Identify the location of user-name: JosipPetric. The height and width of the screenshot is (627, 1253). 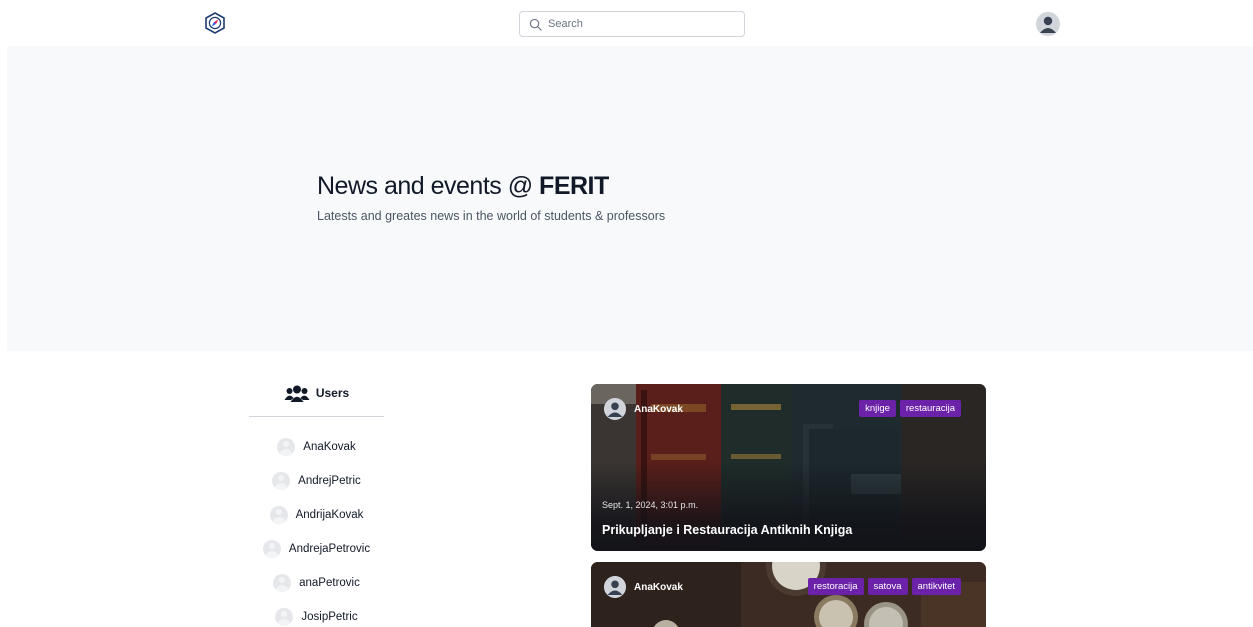
(329, 617).